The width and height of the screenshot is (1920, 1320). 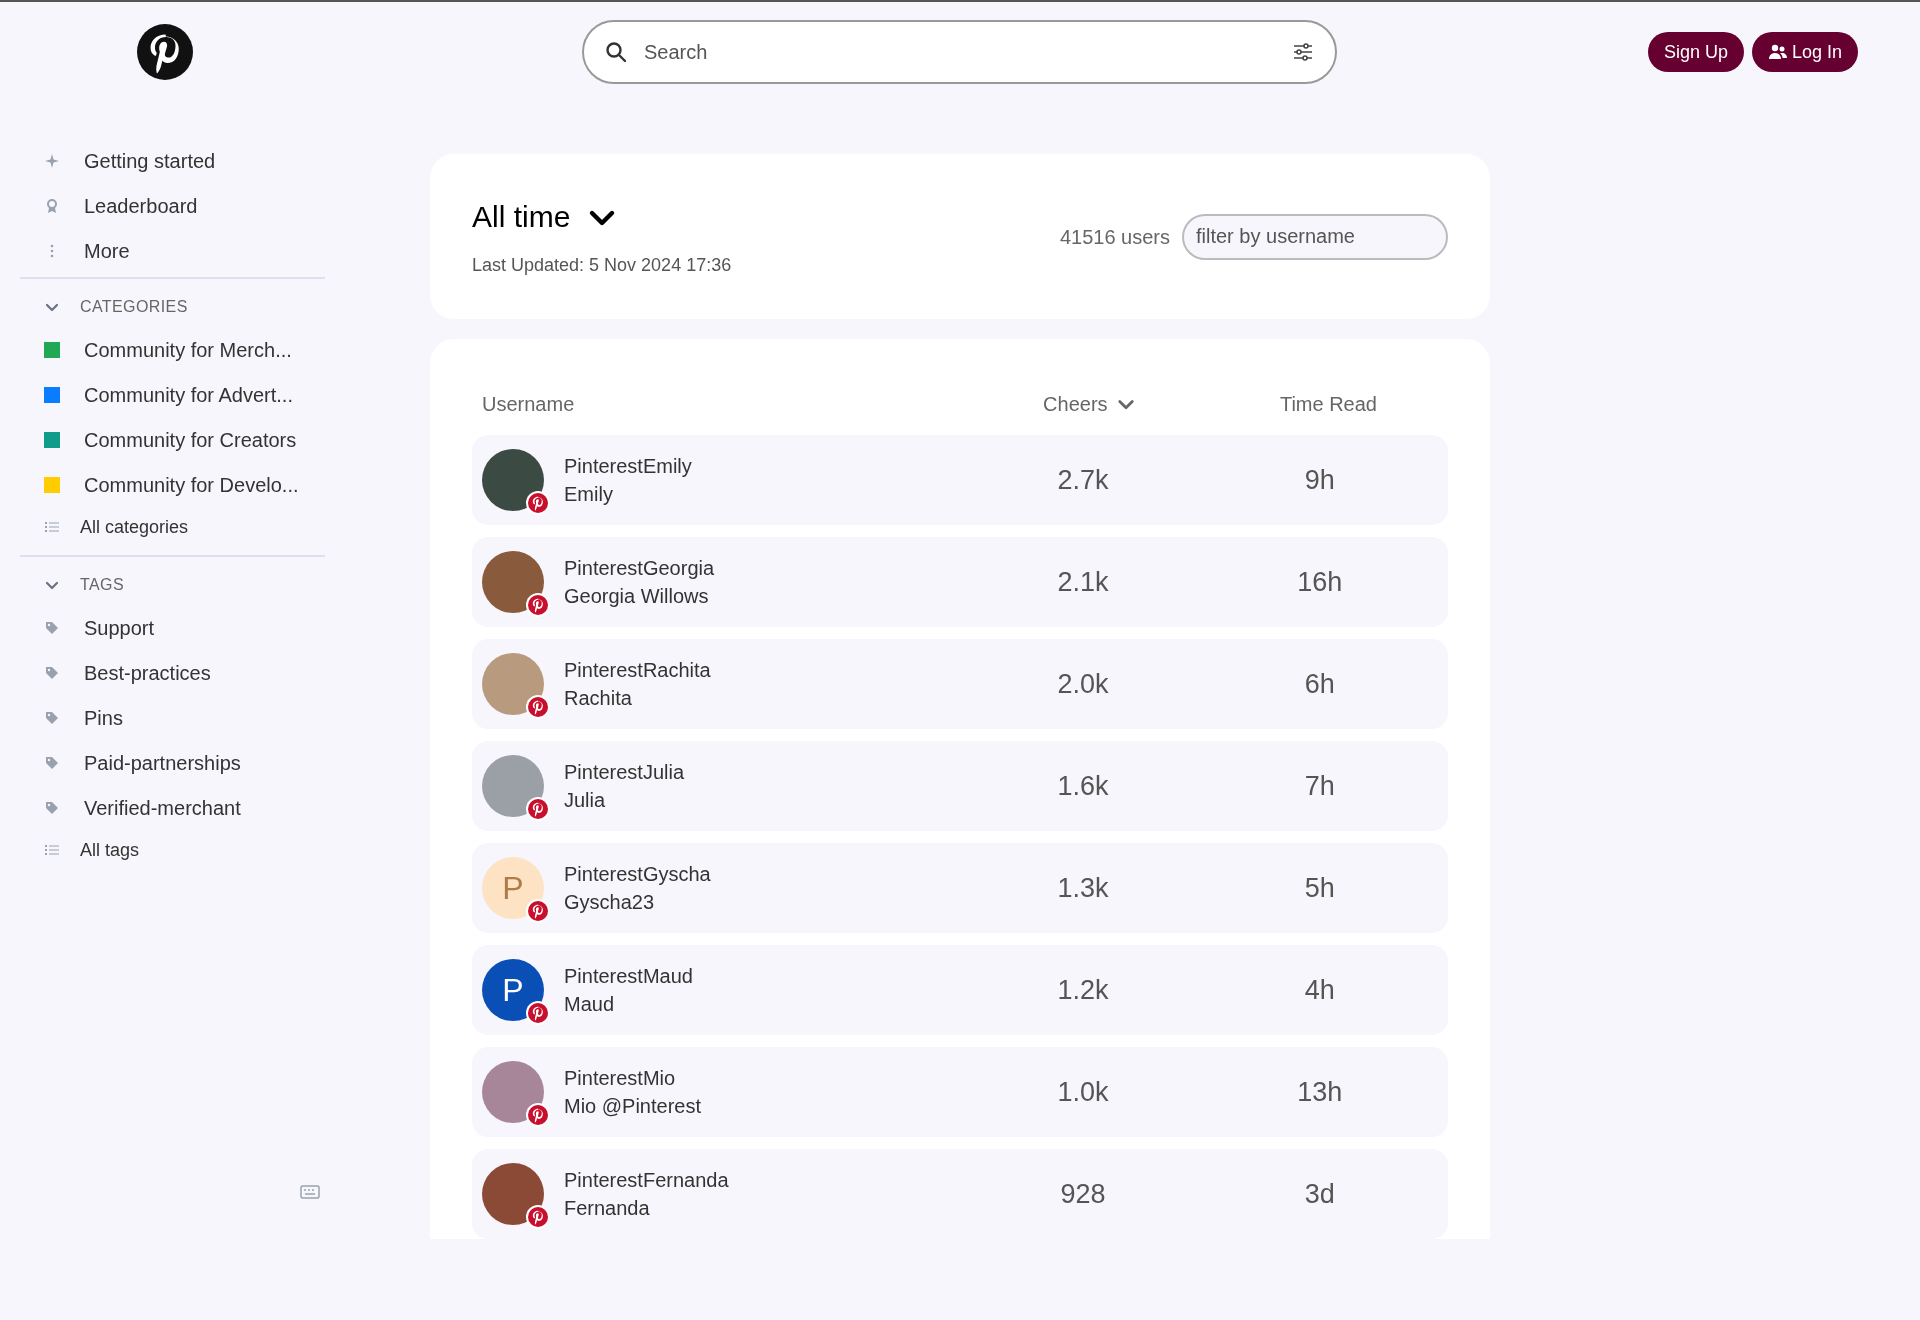 I want to click on display-name: Rachita, so click(x=598, y=698).